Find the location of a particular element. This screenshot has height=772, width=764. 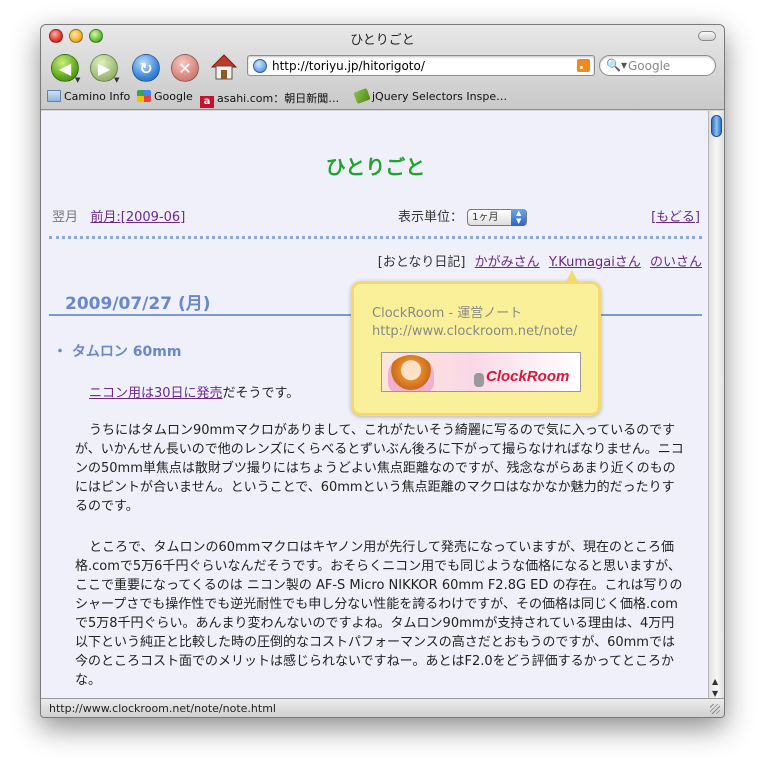

display-unit-select: 1ヶ月 ▲ ▼ is located at coordinates (497, 217).